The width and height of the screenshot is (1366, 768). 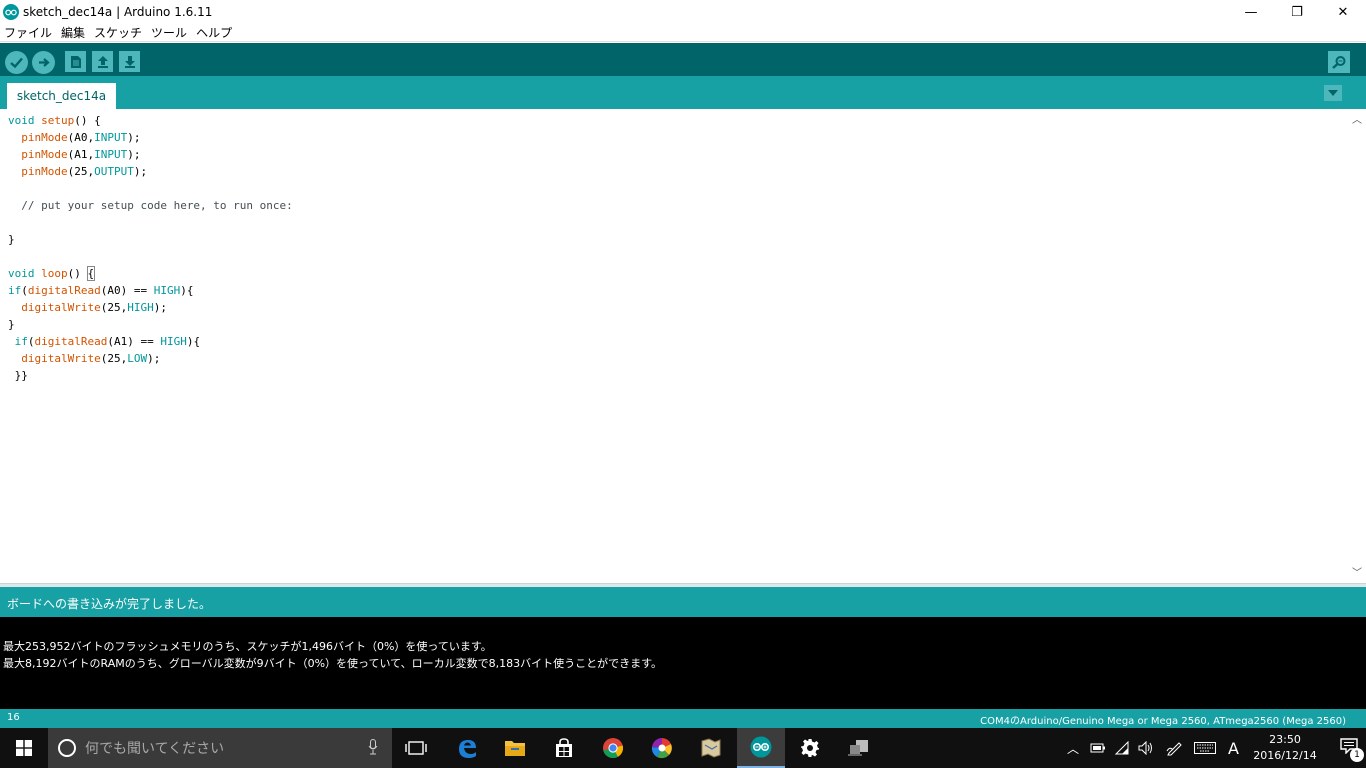 I want to click on photo-app-icon, so click(x=661, y=748).